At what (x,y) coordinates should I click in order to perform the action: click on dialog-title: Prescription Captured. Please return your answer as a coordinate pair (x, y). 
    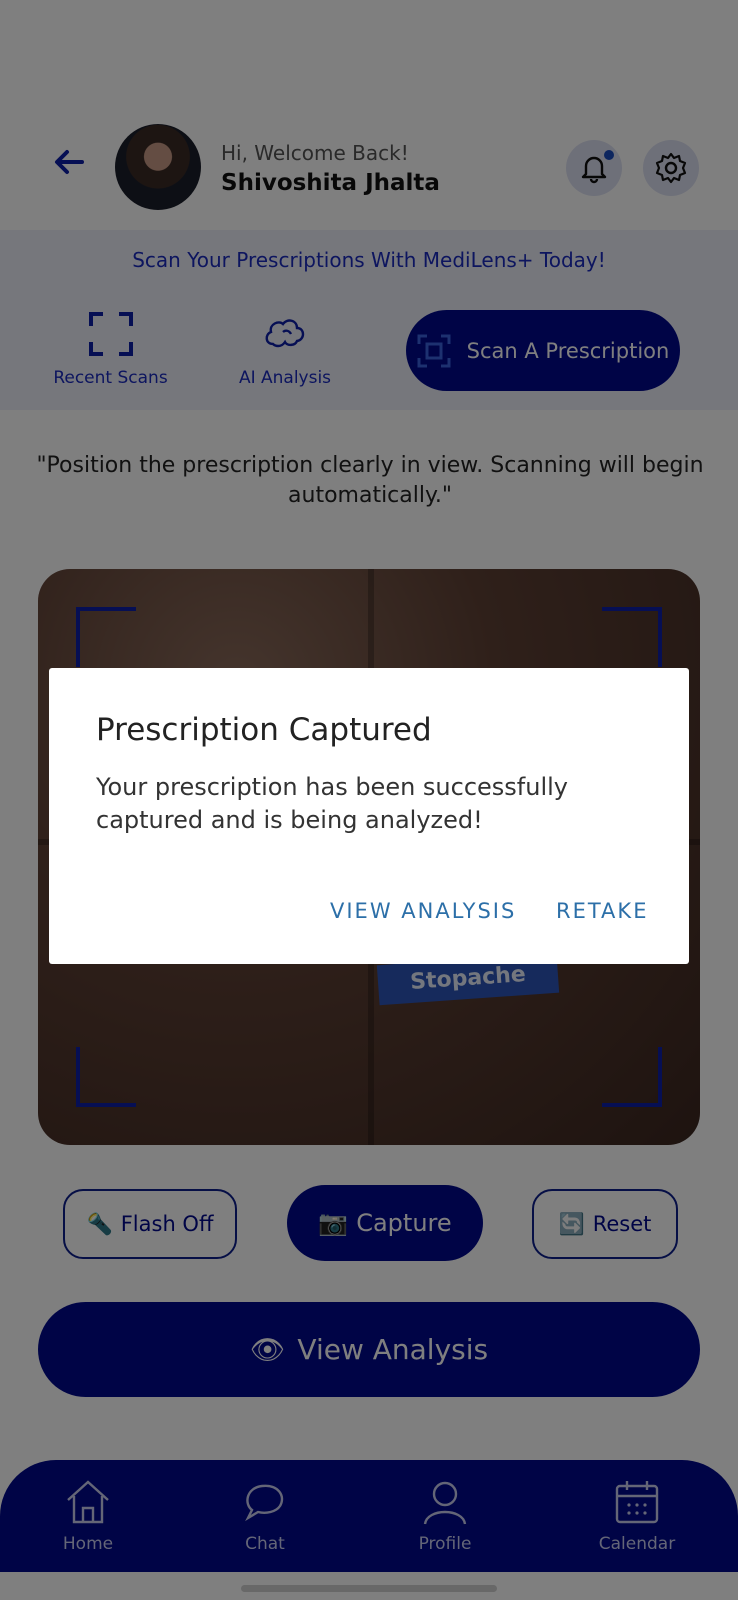
    Looking at the image, I should click on (264, 730).